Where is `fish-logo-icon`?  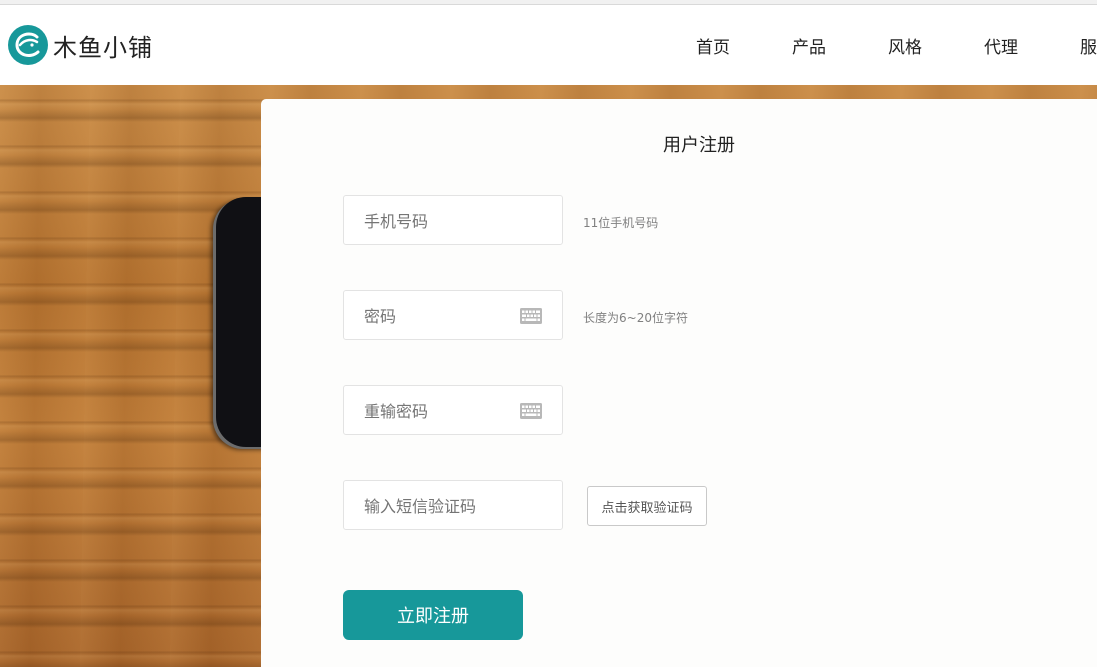 fish-logo-icon is located at coordinates (28, 45).